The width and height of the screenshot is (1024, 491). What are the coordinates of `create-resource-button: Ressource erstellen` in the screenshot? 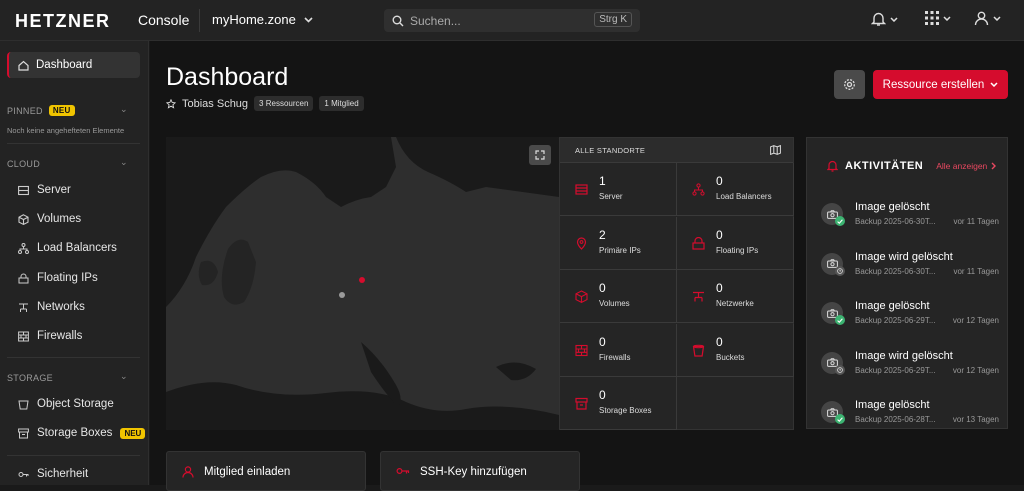 It's located at (940, 84).